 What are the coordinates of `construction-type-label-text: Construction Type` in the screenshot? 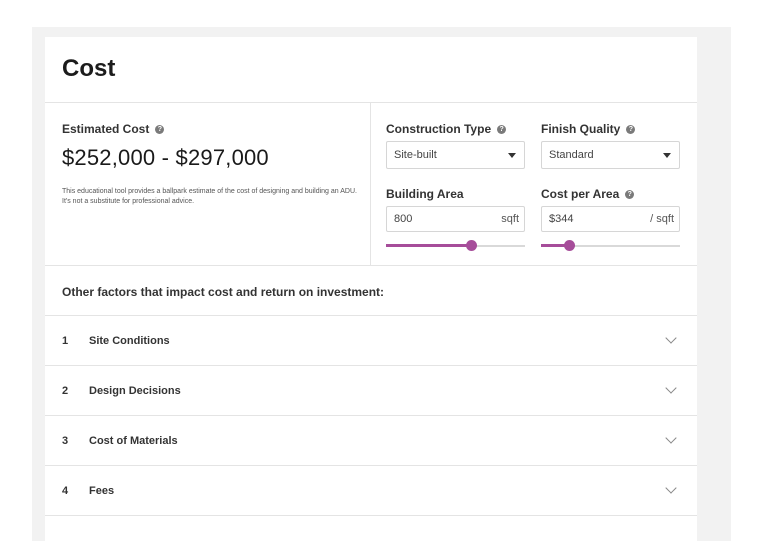 It's located at (439, 129).